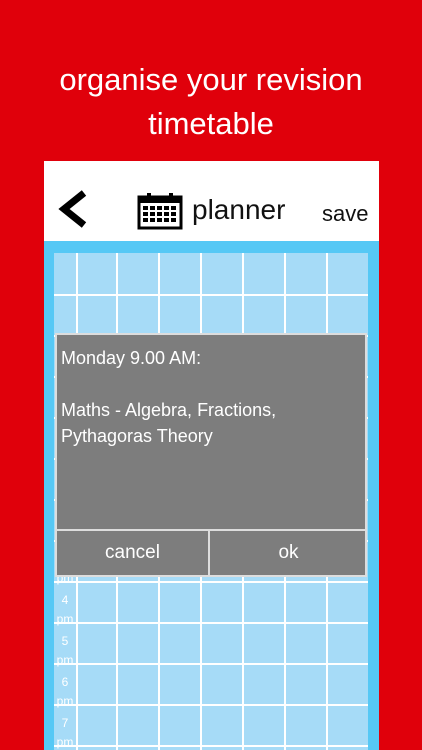  Describe the element at coordinates (160, 211) in the screenshot. I see `calendar-icon` at that location.